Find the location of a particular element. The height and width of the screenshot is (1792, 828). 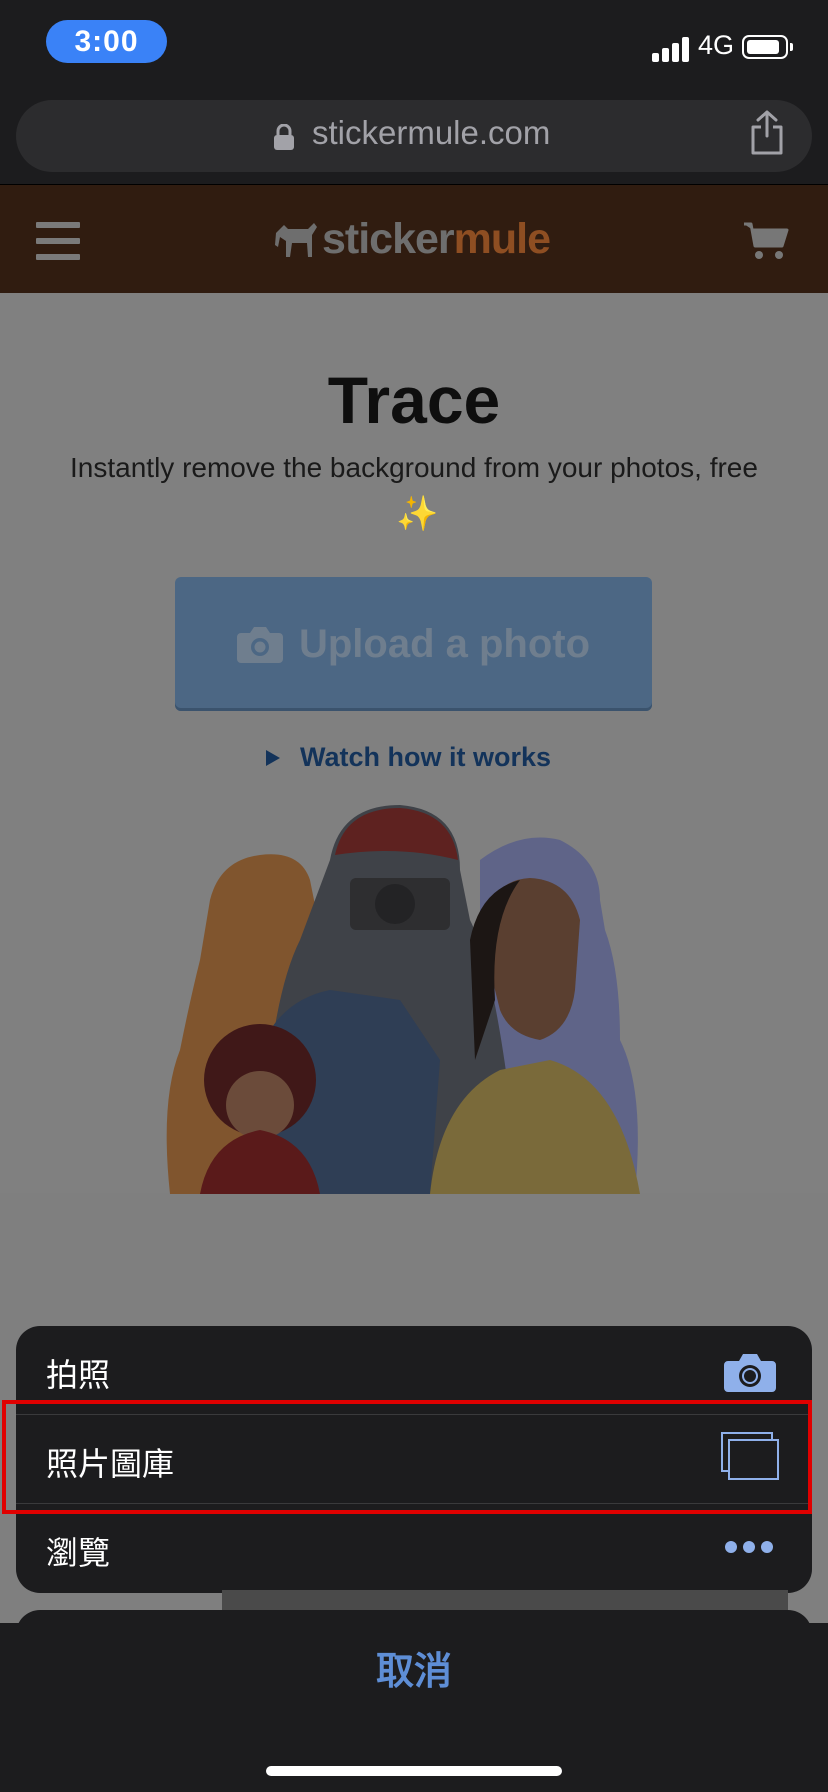

home-indicator is located at coordinates (414, 1771).